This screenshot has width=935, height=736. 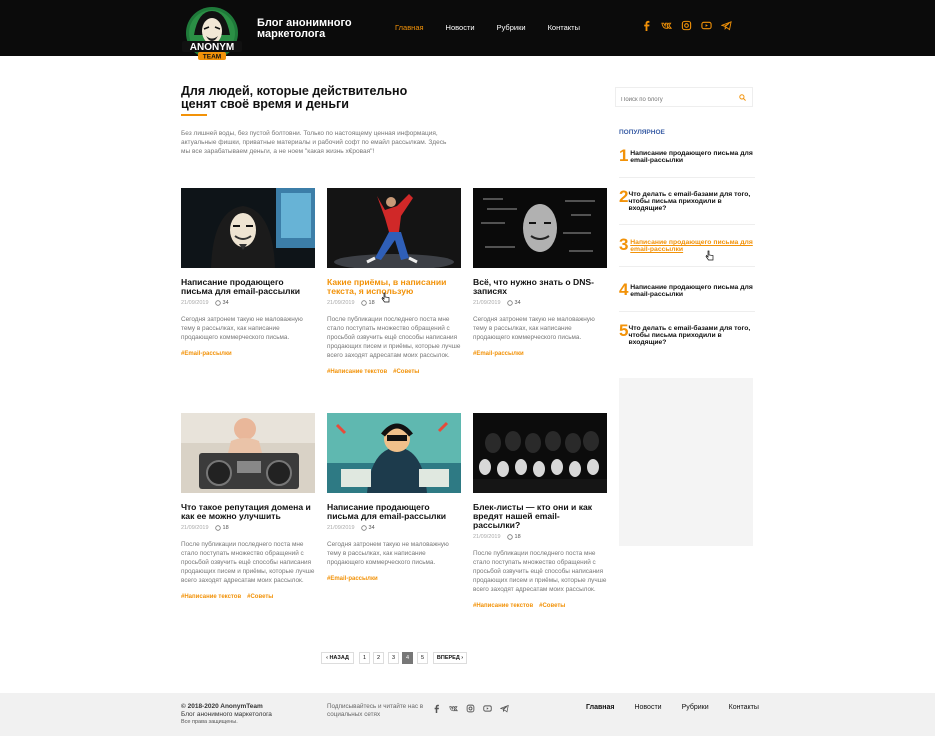 What do you see at coordinates (647, 707) in the screenshot?
I see `footer-nav-news: Новости` at bounding box center [647, 707].